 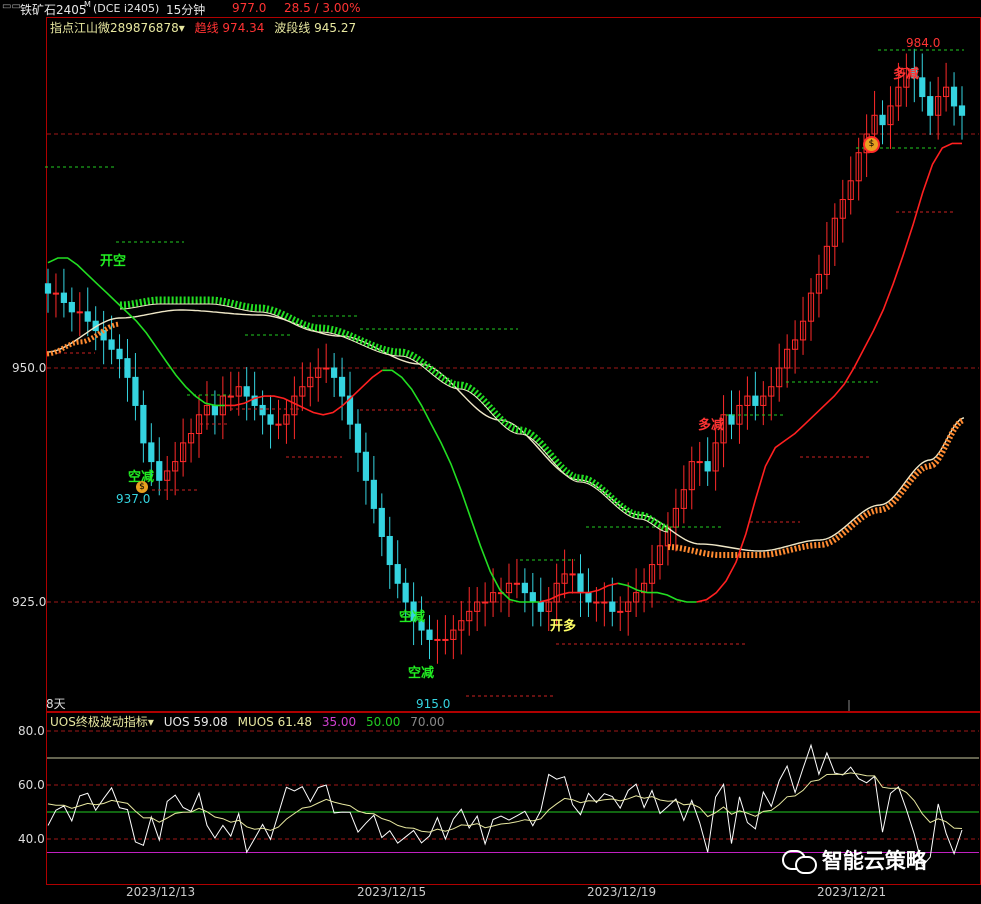 What do you see at coordinates (56, 704) in the screenshot?
I see `bar-count-label: 8天` at bounding box center [56, 704].